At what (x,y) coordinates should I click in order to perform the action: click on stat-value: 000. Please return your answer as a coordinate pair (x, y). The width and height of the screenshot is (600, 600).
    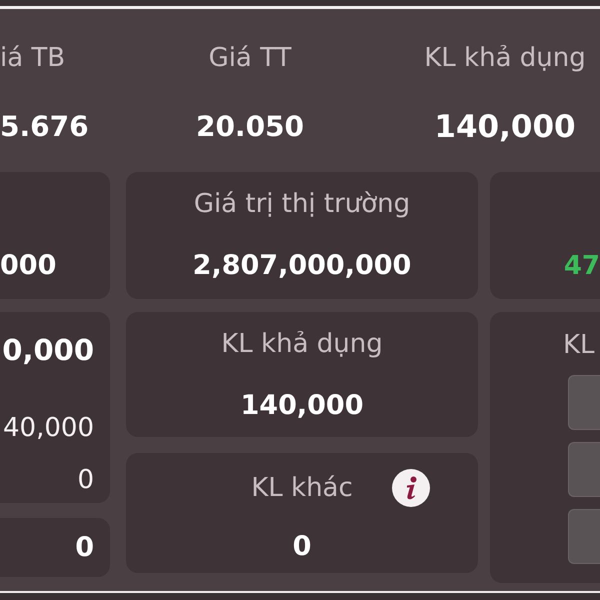
    Looking at the image, I should click on (28, 266).